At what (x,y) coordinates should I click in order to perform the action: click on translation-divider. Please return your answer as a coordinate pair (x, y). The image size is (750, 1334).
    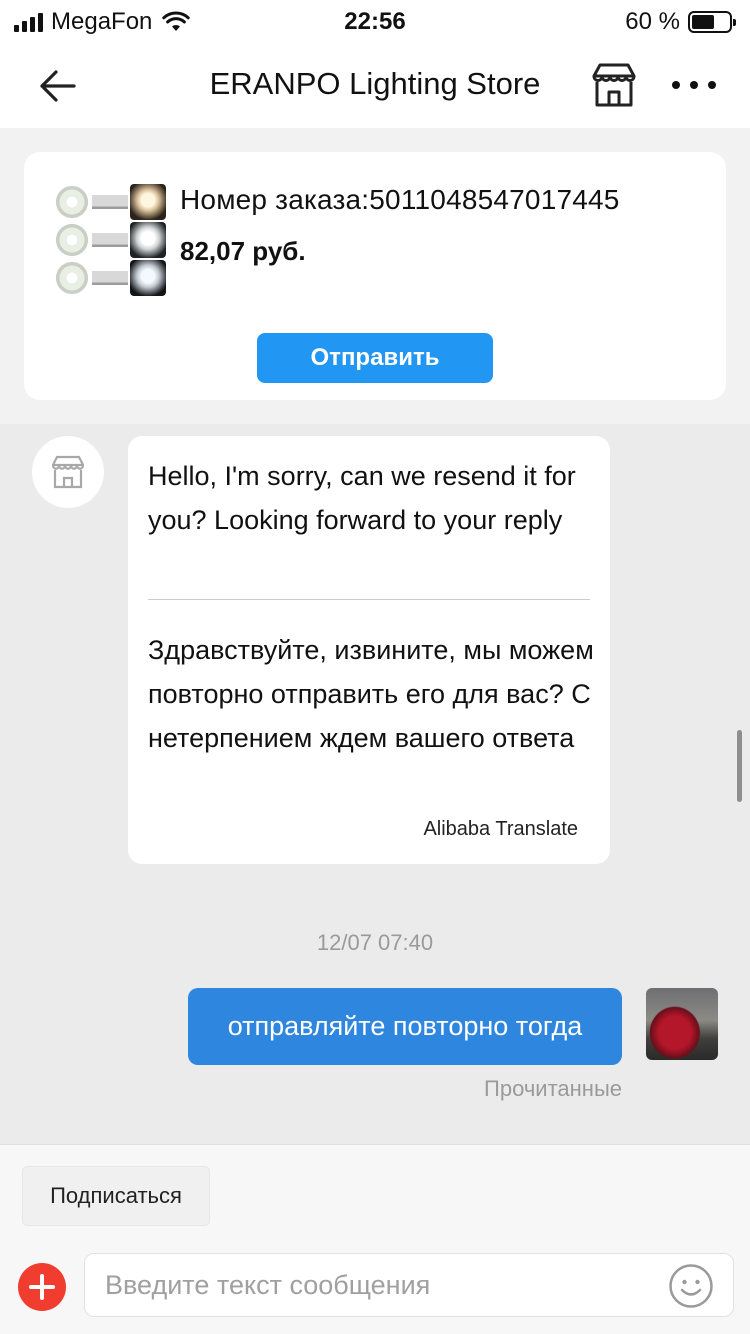
    Looking at the image, I should click on (369, 599).